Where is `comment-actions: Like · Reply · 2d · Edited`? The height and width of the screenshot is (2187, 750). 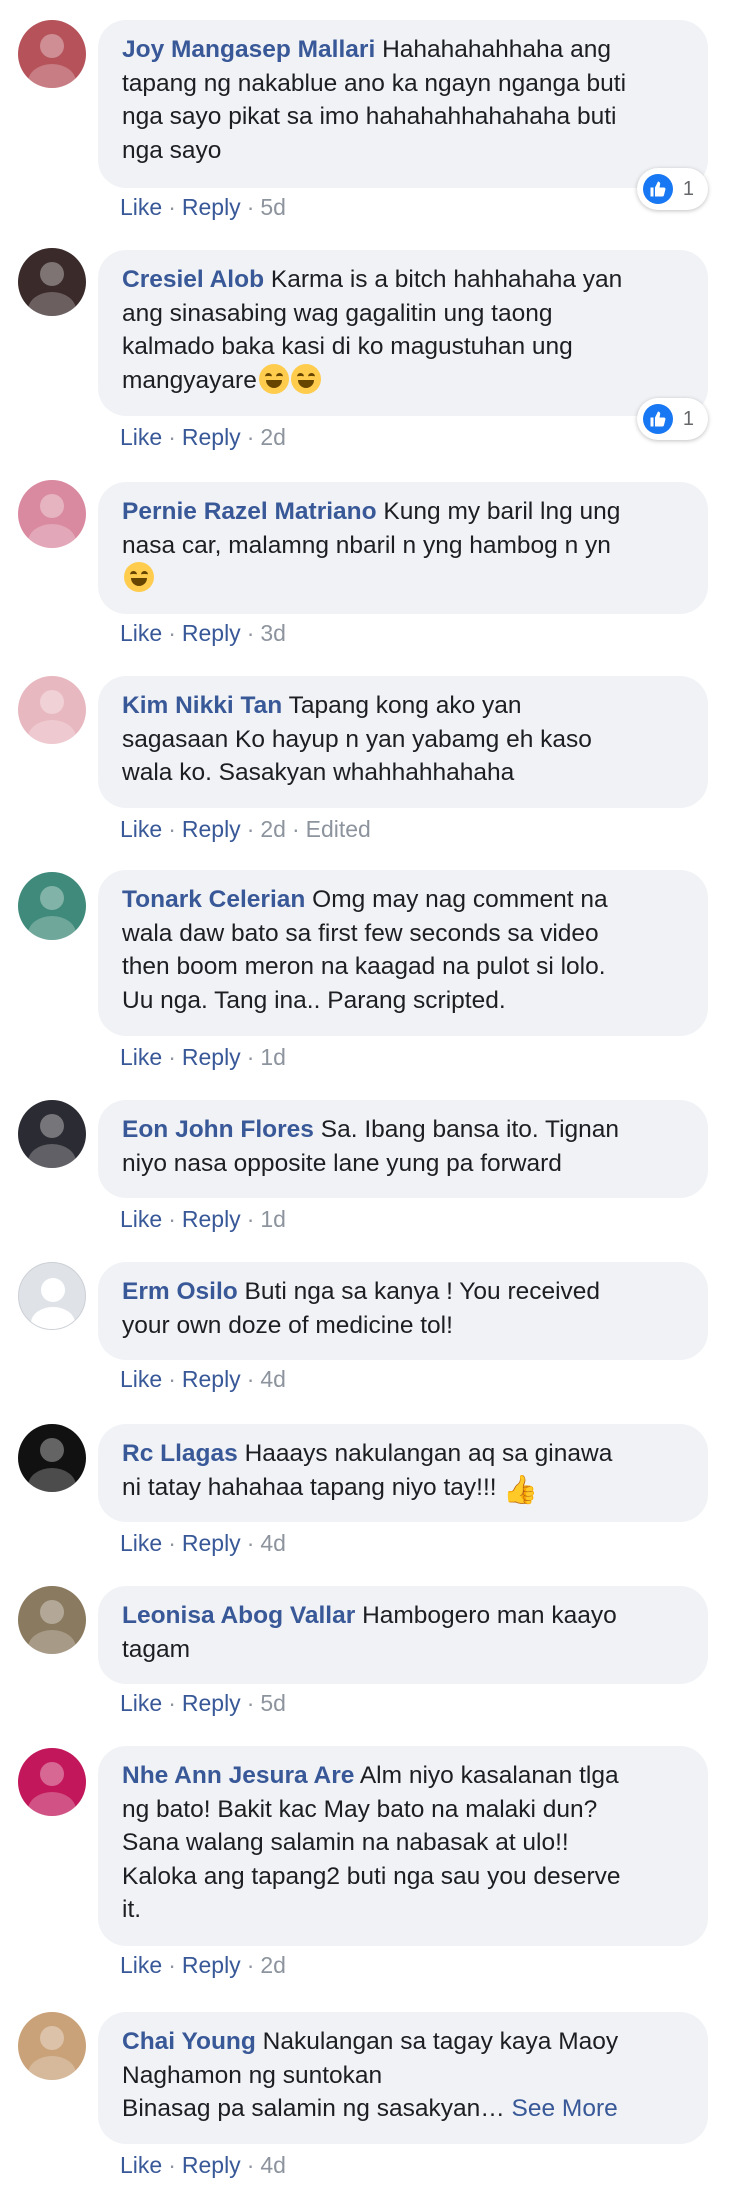 comment-actions: Like · Reply · 2d · Edited is located at coordinates (245, 829).